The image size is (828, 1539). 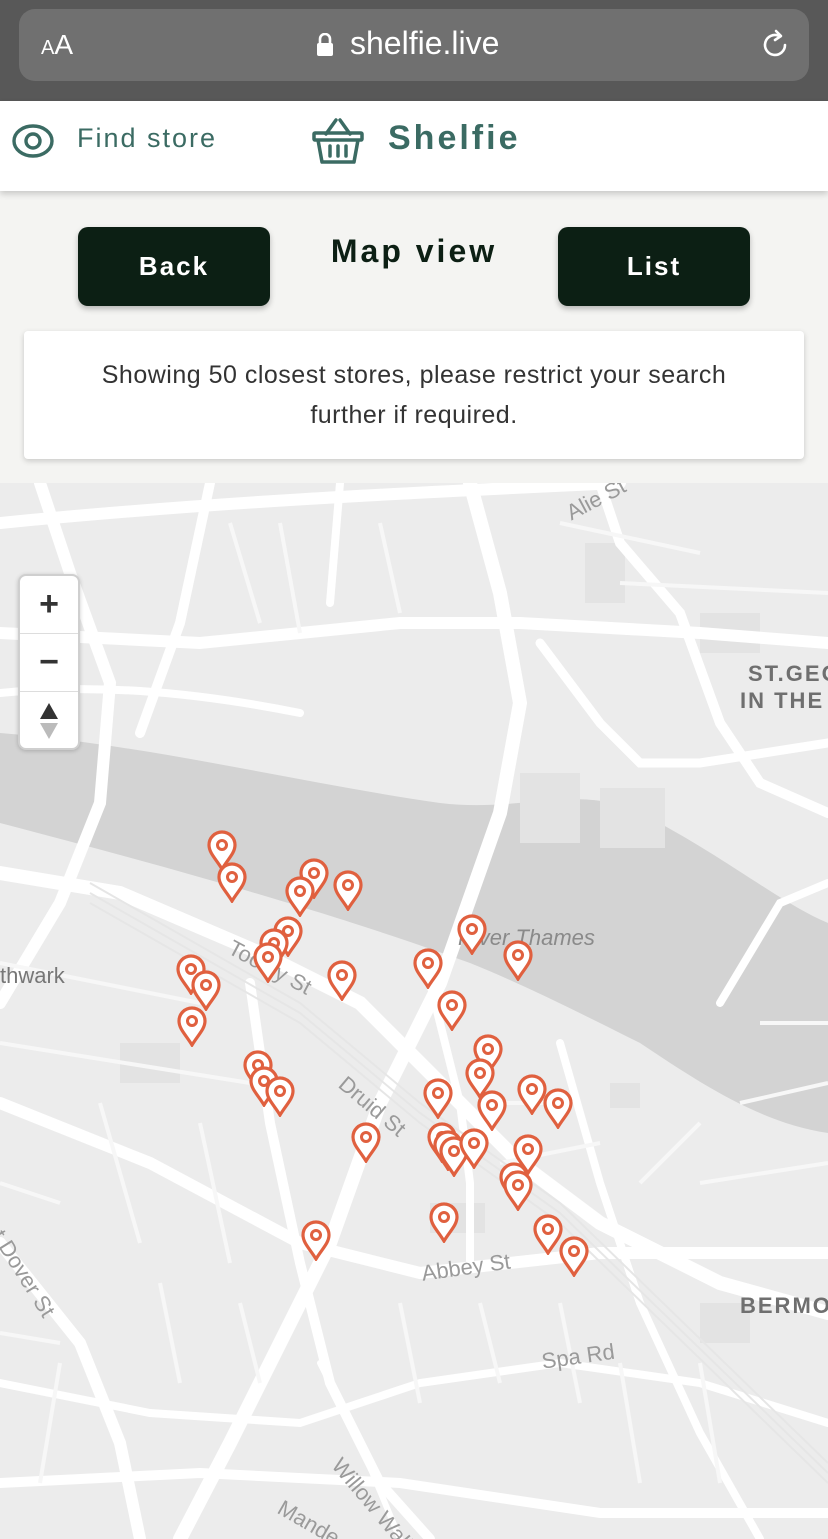 I want to click on basket-icon, so click(x=338, y=141).